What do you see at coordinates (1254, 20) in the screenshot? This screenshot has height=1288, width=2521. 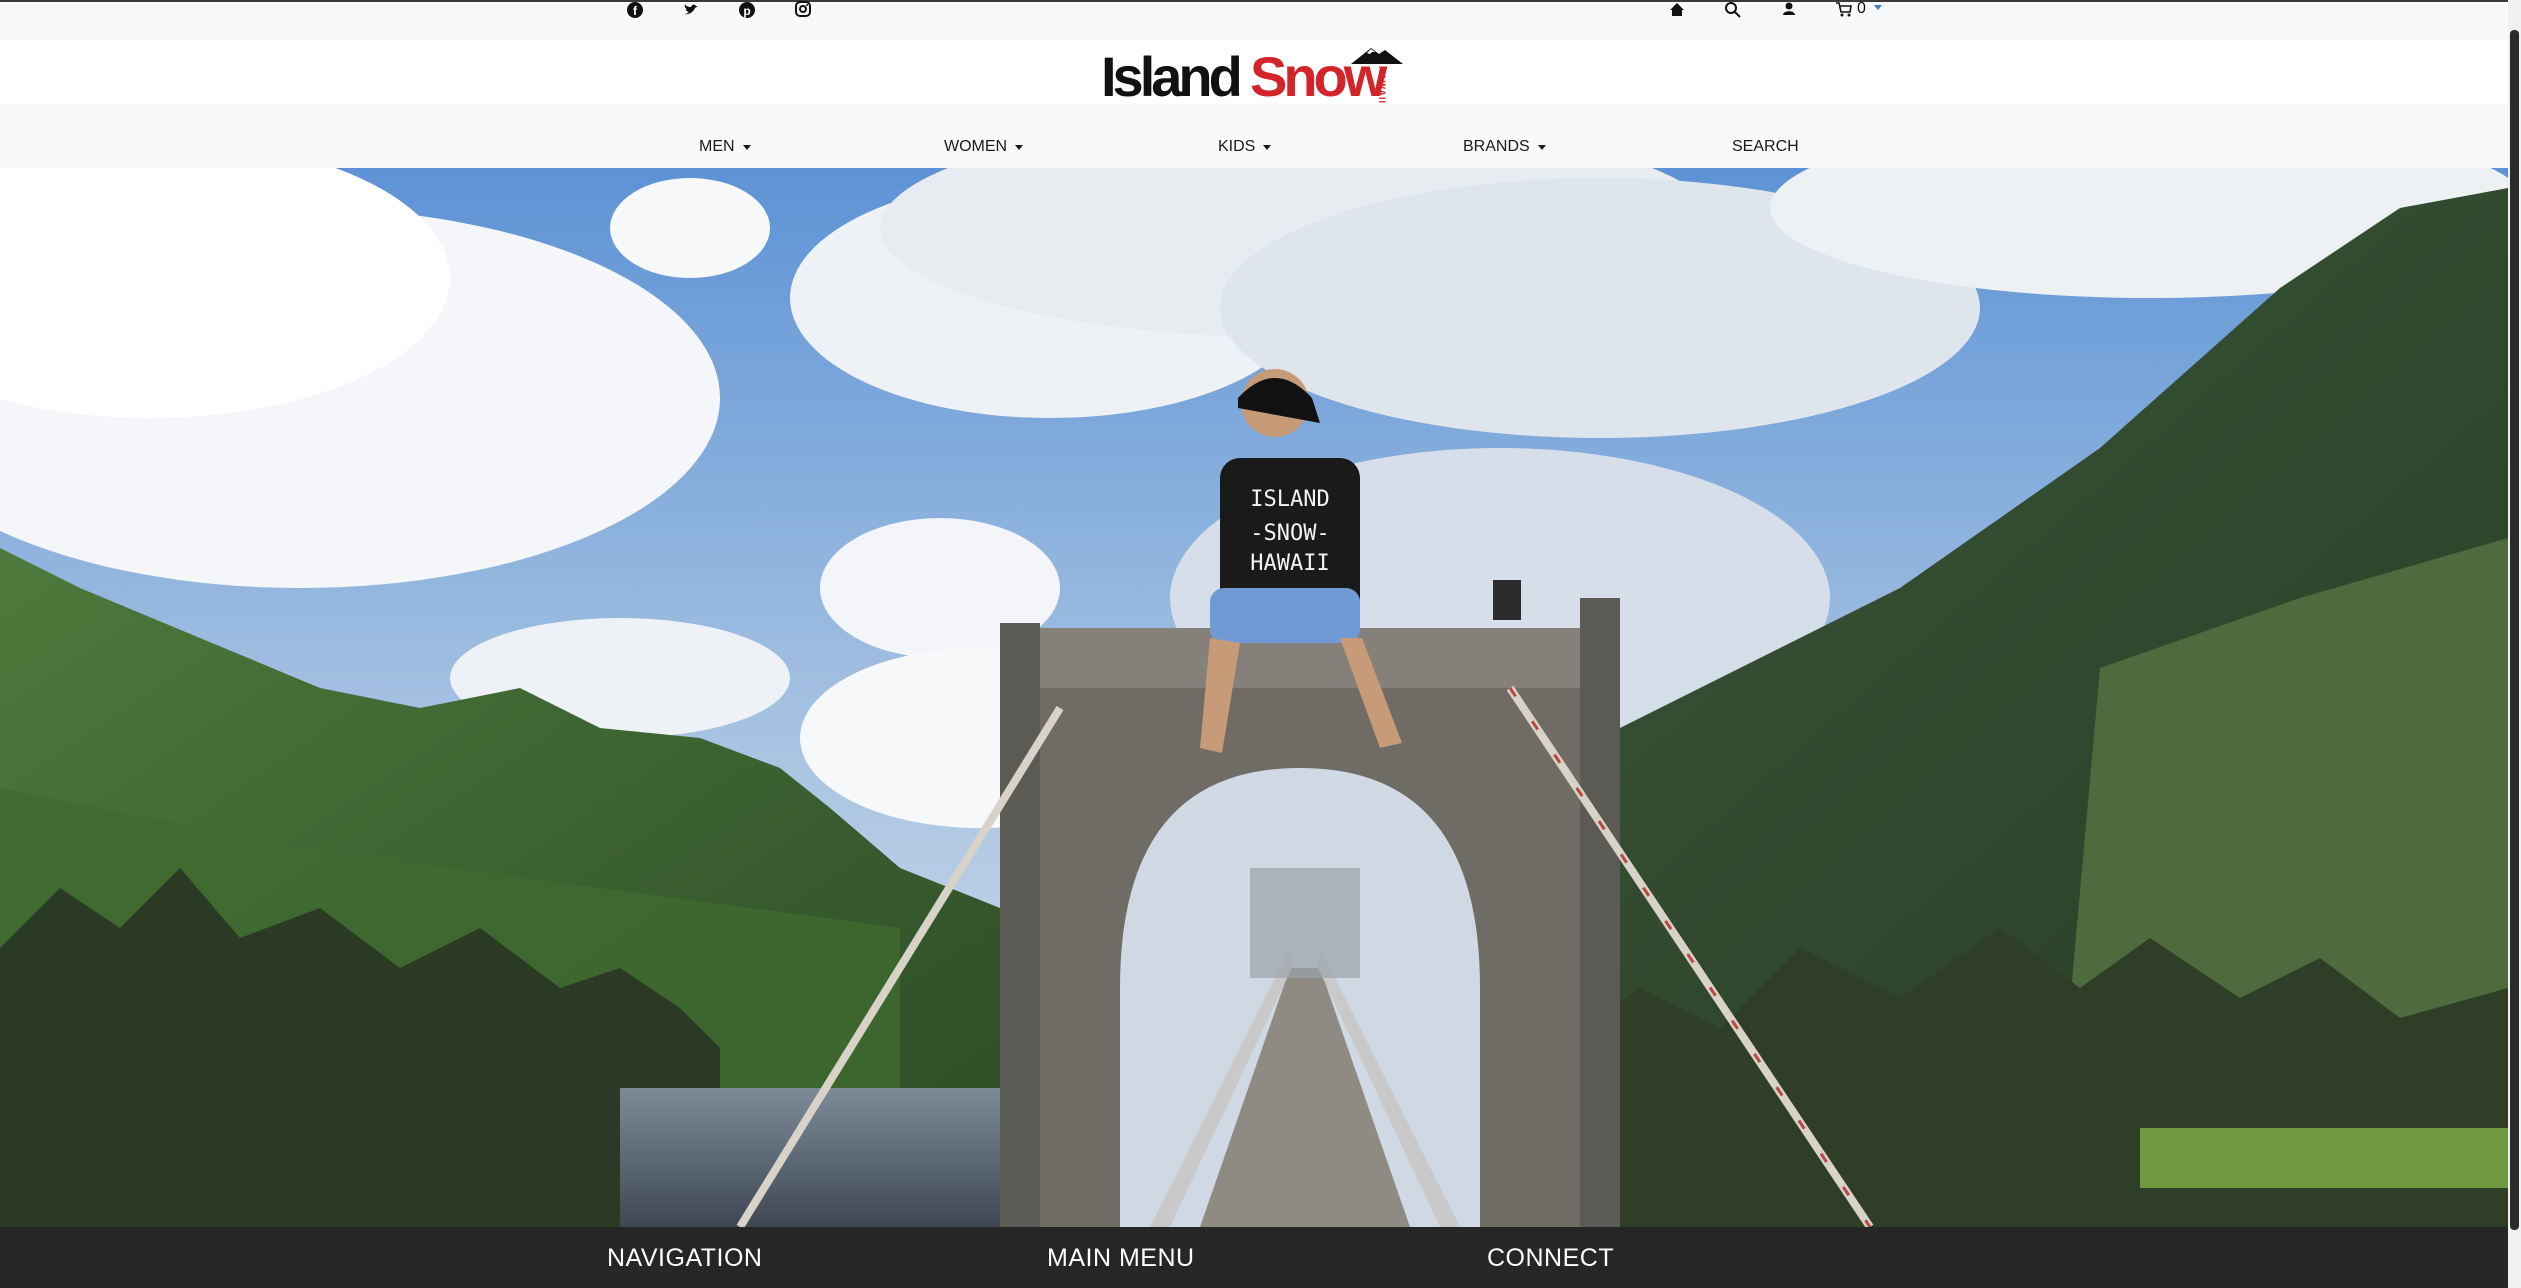 I see `top-utility-bar` at bounding box center [1254, 20].